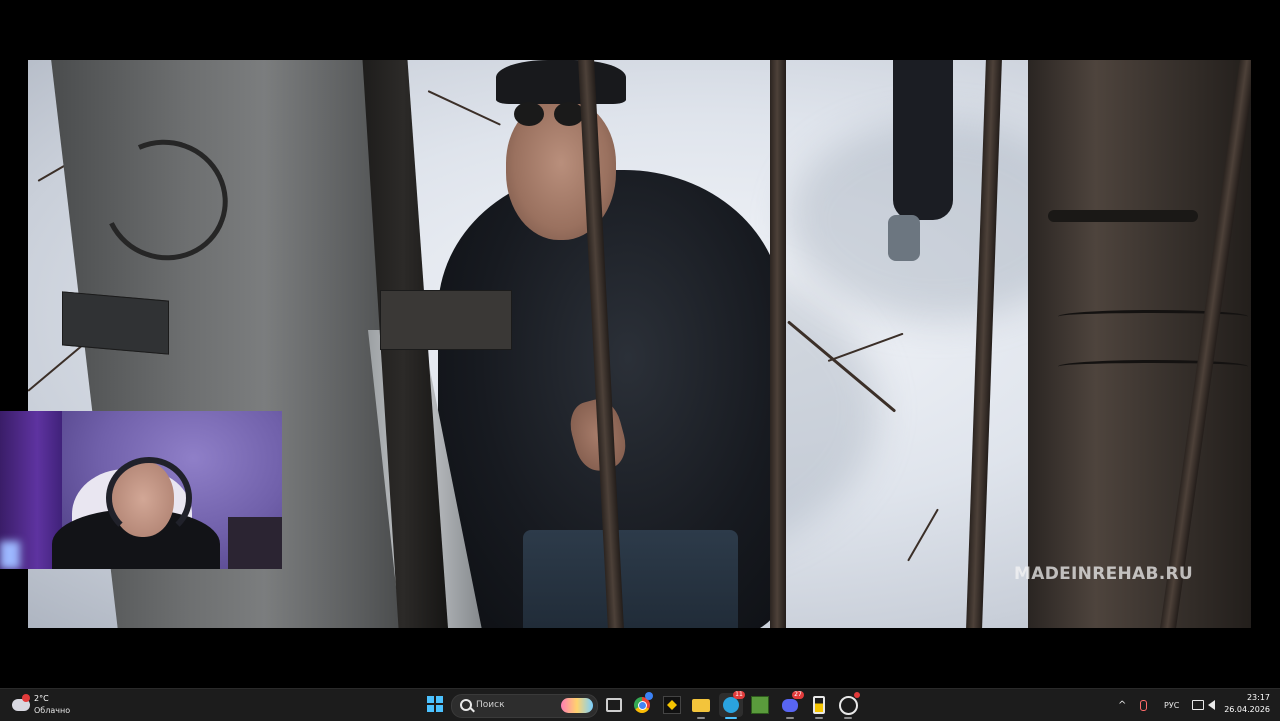  I want to click on pipe-ring, so click(1153, 366).